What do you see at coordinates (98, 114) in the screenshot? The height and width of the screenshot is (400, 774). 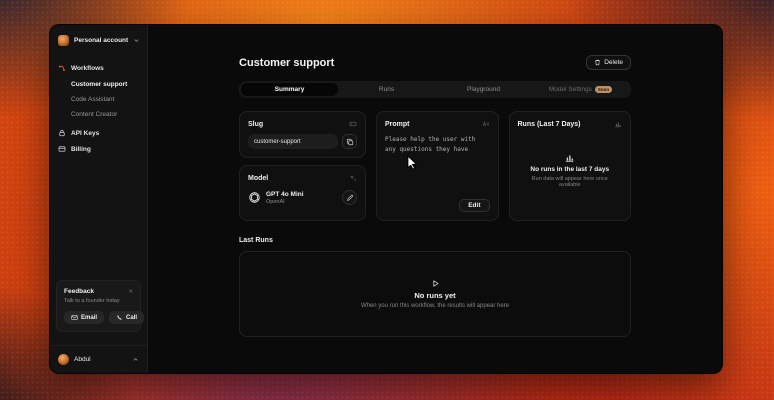 I see `sidebar-item-content-creator: Content Creator` at bounding box center [98, 114].